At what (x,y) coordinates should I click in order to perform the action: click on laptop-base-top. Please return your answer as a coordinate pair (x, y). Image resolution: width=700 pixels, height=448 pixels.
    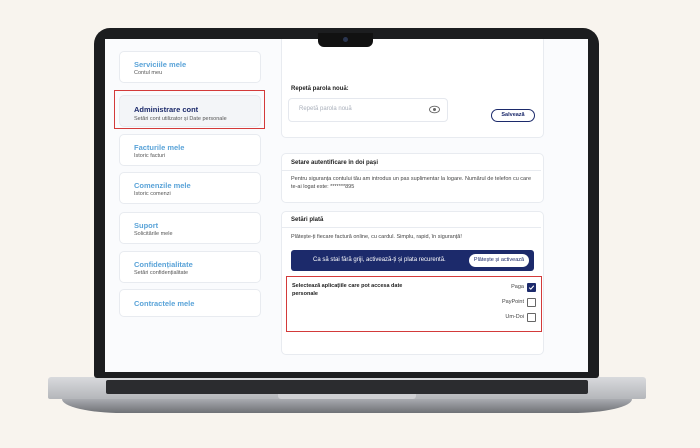
    Looking at the image, I should click on (347, 388).